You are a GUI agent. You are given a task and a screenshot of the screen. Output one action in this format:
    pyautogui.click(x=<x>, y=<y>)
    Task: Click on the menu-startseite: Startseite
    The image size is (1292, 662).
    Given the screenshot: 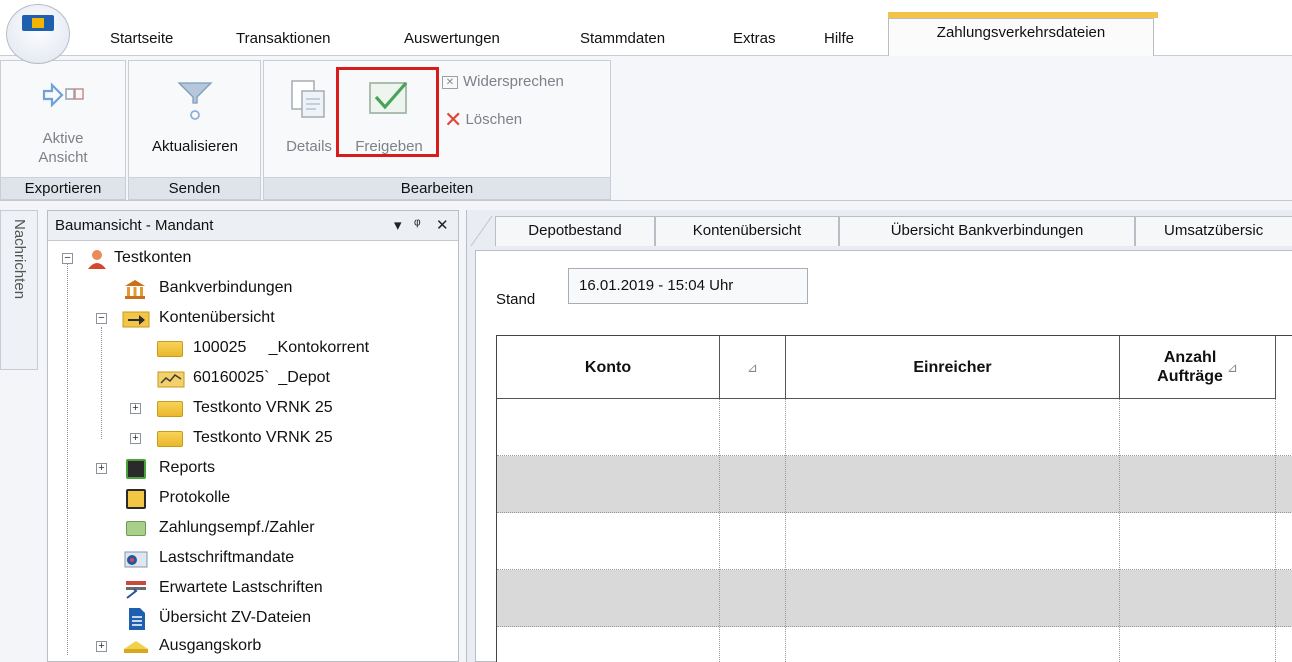 What is the action you would take?
    pyautogui.click(x=141, y=38)
    